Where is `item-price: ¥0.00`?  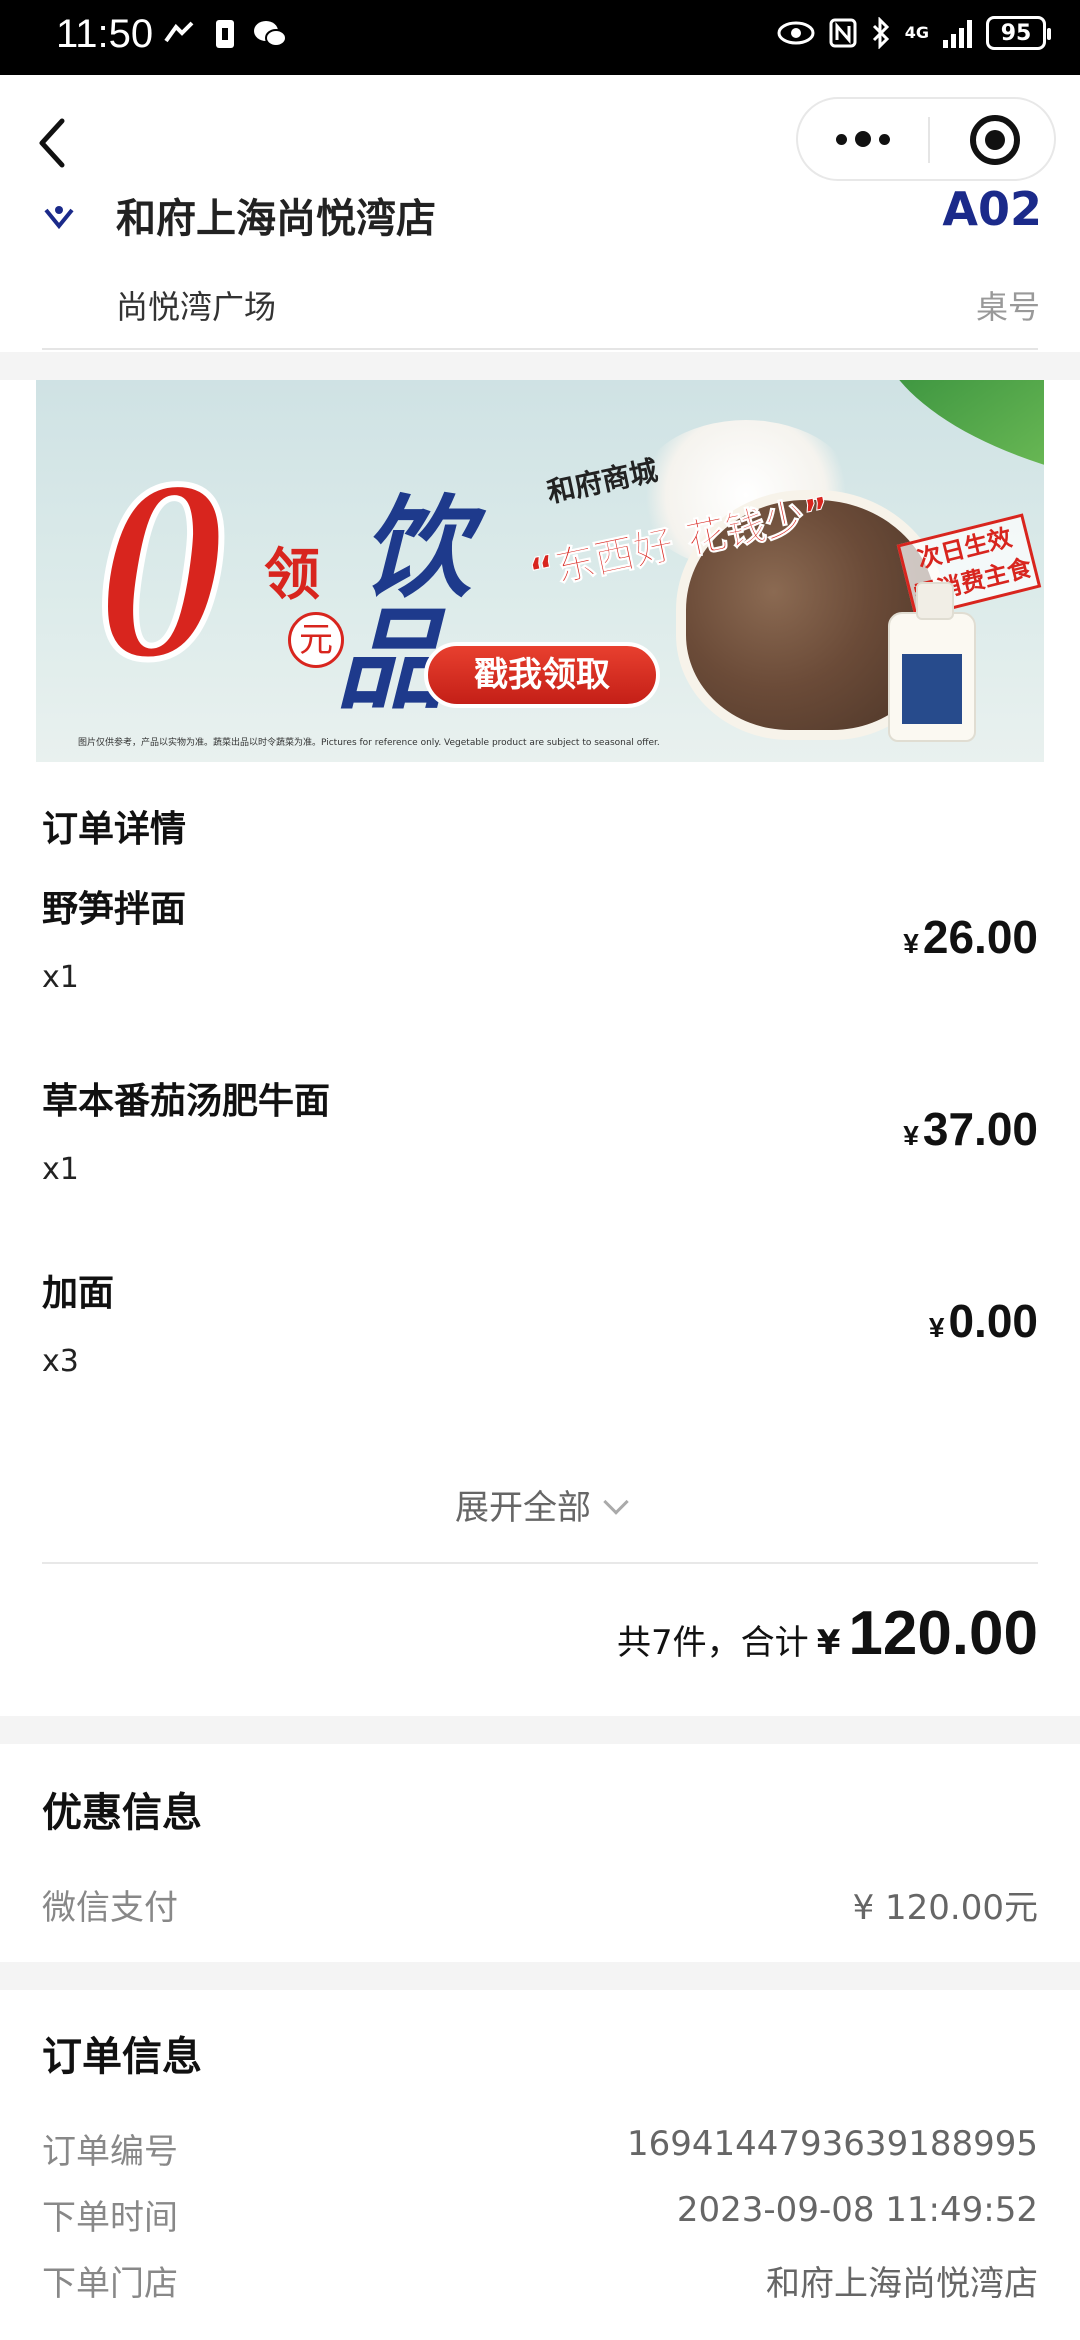 item-price: ¥0.00 is located at coordinates (983, 1321).